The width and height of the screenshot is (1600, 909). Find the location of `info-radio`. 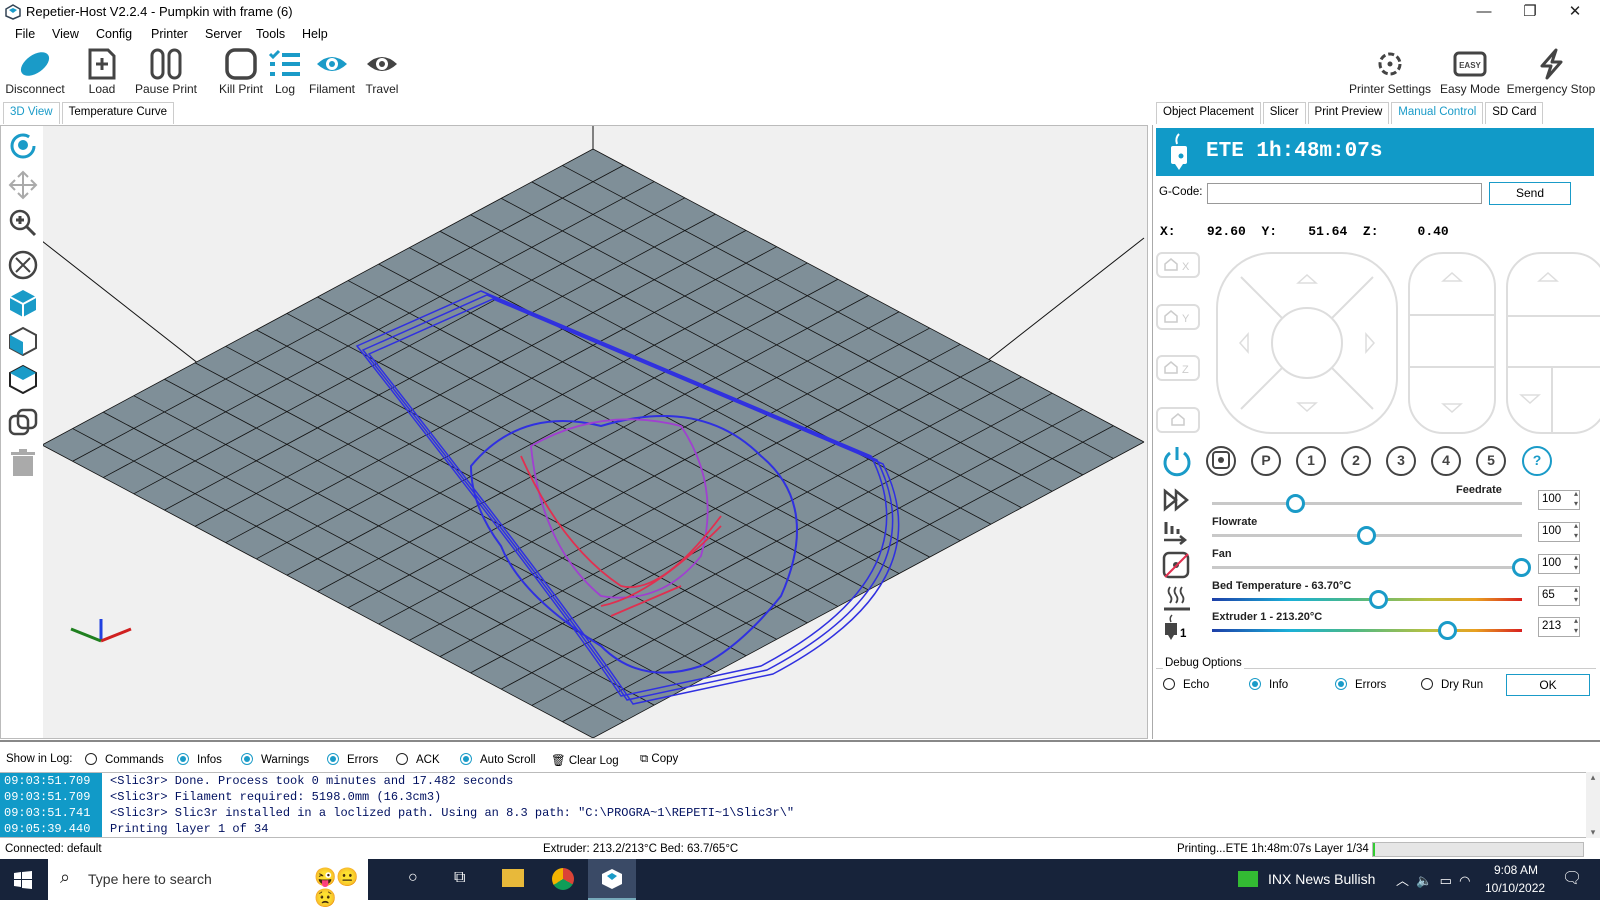

info-radio is located at coordinates (1255, 684).